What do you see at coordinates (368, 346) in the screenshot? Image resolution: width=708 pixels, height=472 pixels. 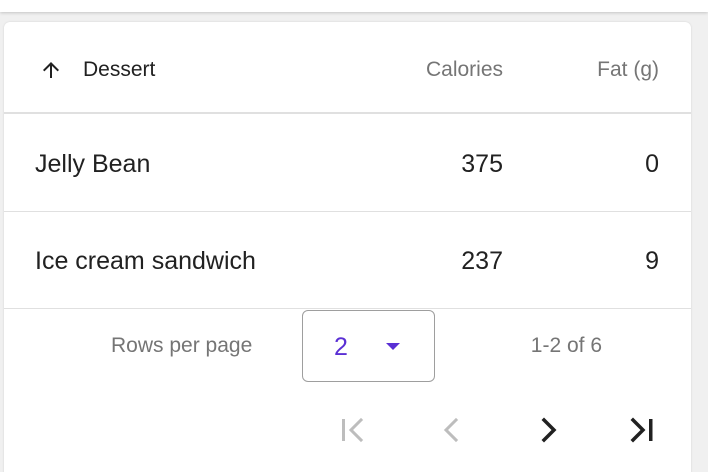 I see `rows-per-page-select: 2` at bounding box center [368, 346].